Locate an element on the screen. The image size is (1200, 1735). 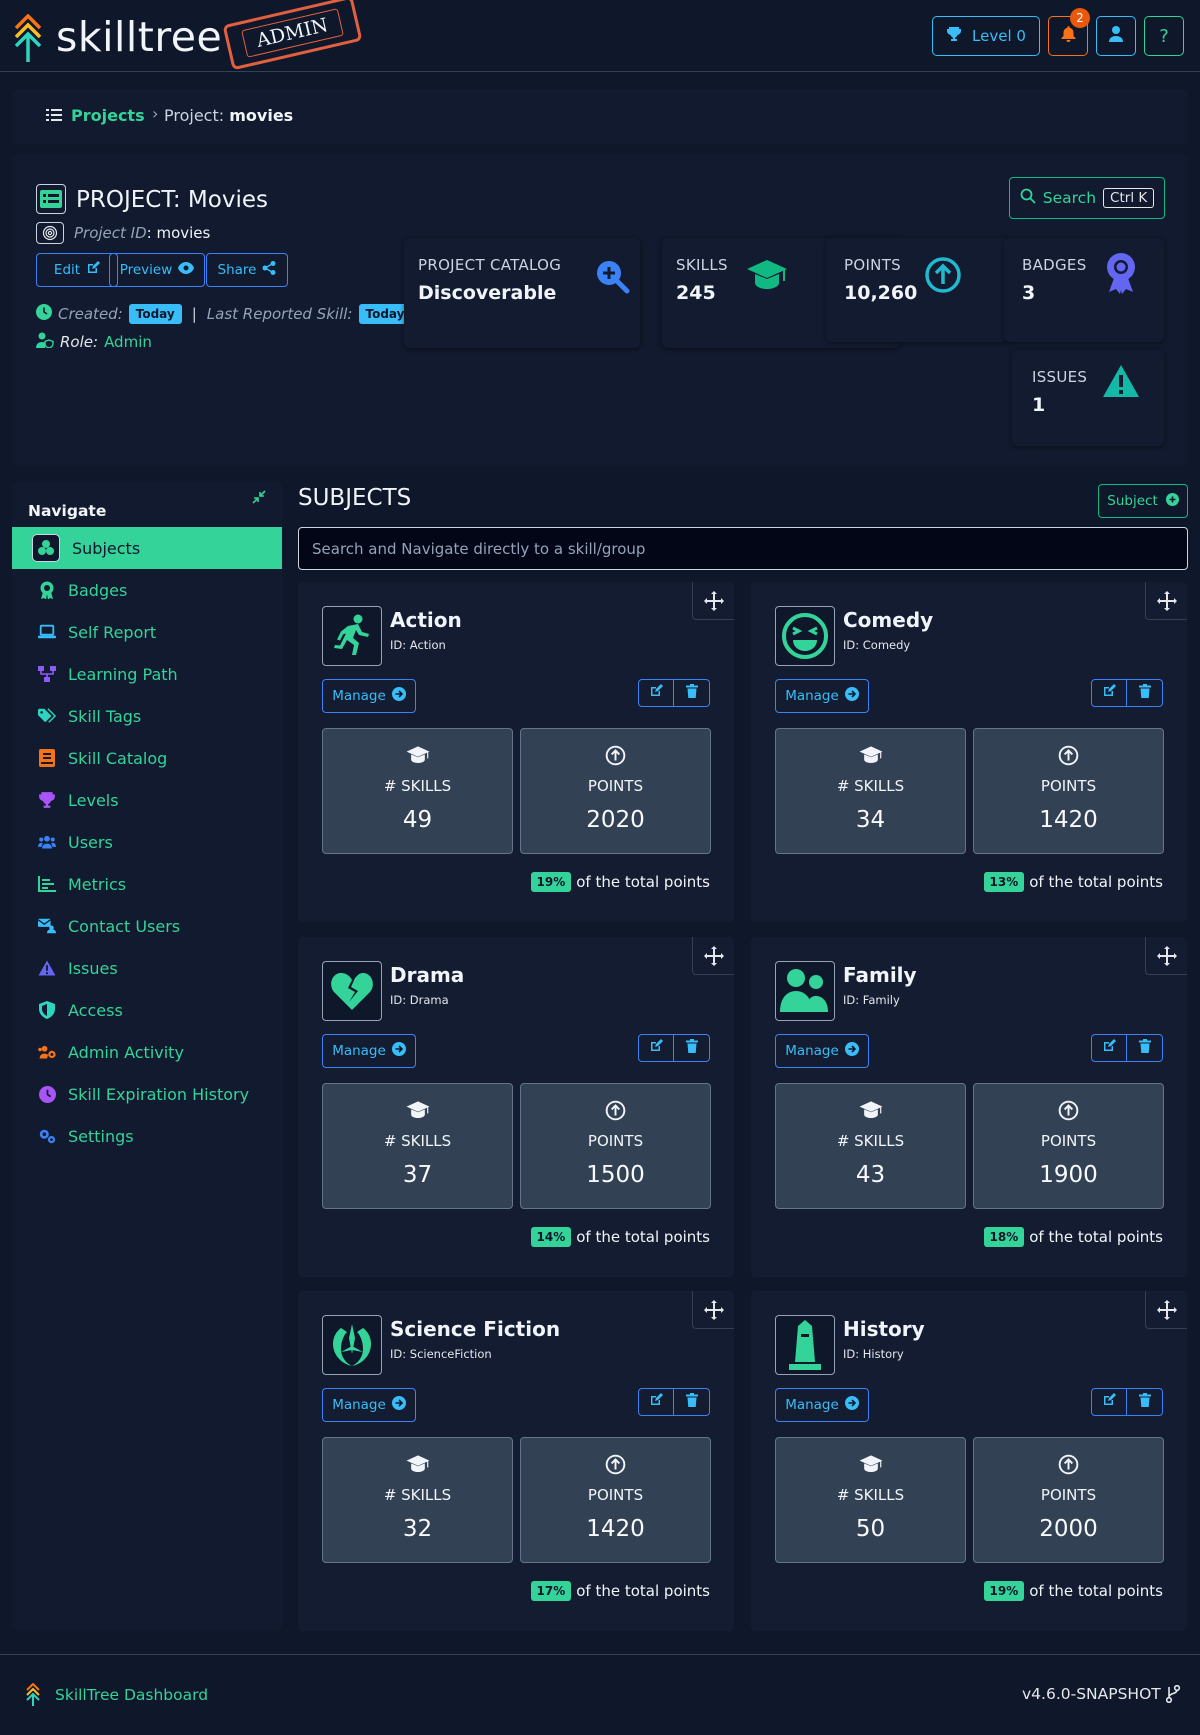
stat-card-points-box: POINTS 10,260 is located at coordinates (917, 290).